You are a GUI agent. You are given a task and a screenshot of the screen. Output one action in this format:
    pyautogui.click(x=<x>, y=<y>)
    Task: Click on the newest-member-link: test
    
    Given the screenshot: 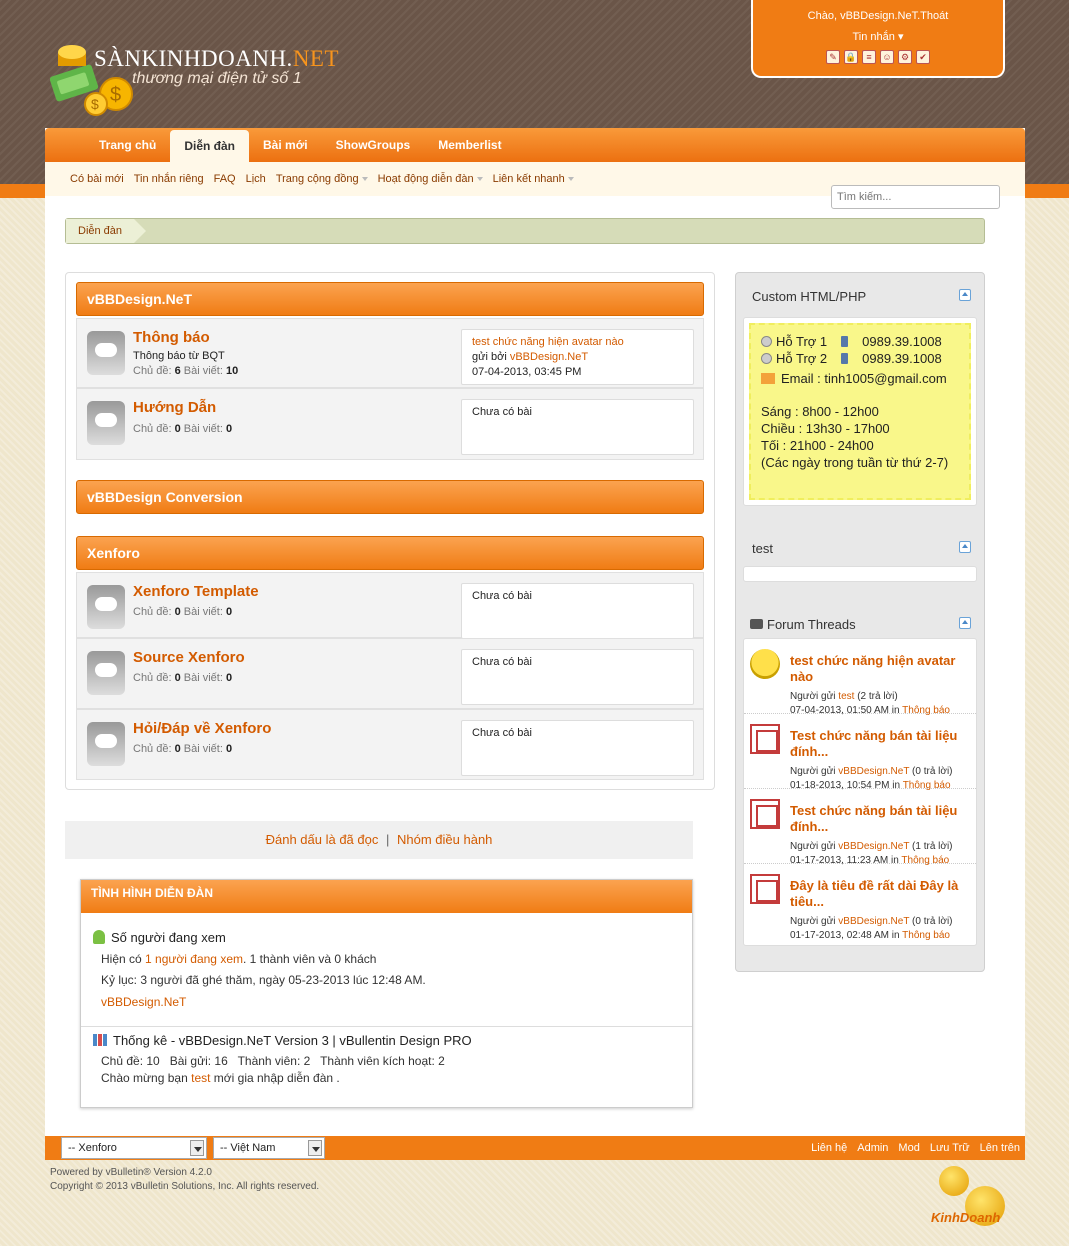 What is the action you would take?
    pyautogui.click(x=200, y=1078)
    